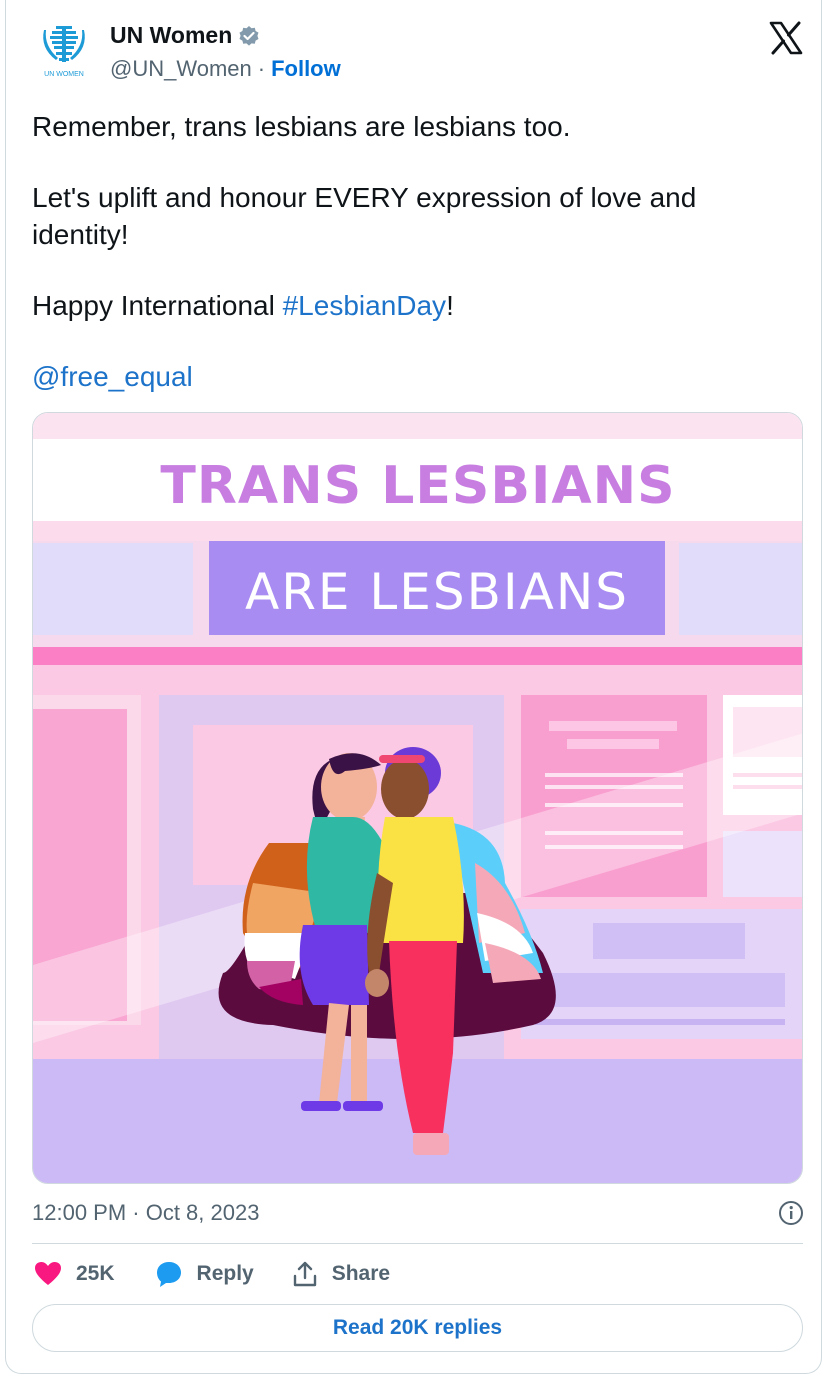 The width and height of the screenshot is (828, 1380). What do you see at coordinates (791, 1213) in the screenshot?
I see `info-icon` at bounding box center [791, 1213].